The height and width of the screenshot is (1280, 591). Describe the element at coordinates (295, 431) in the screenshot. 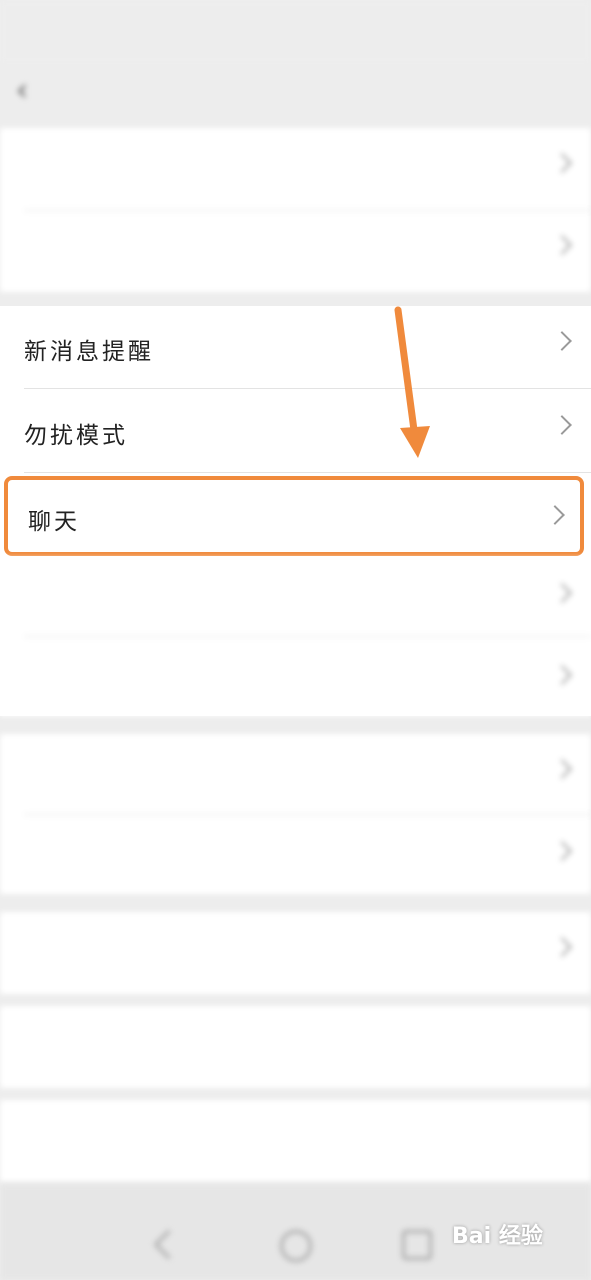

I see `settings-row-do-not-disturb: 勿扰模式` at that location.